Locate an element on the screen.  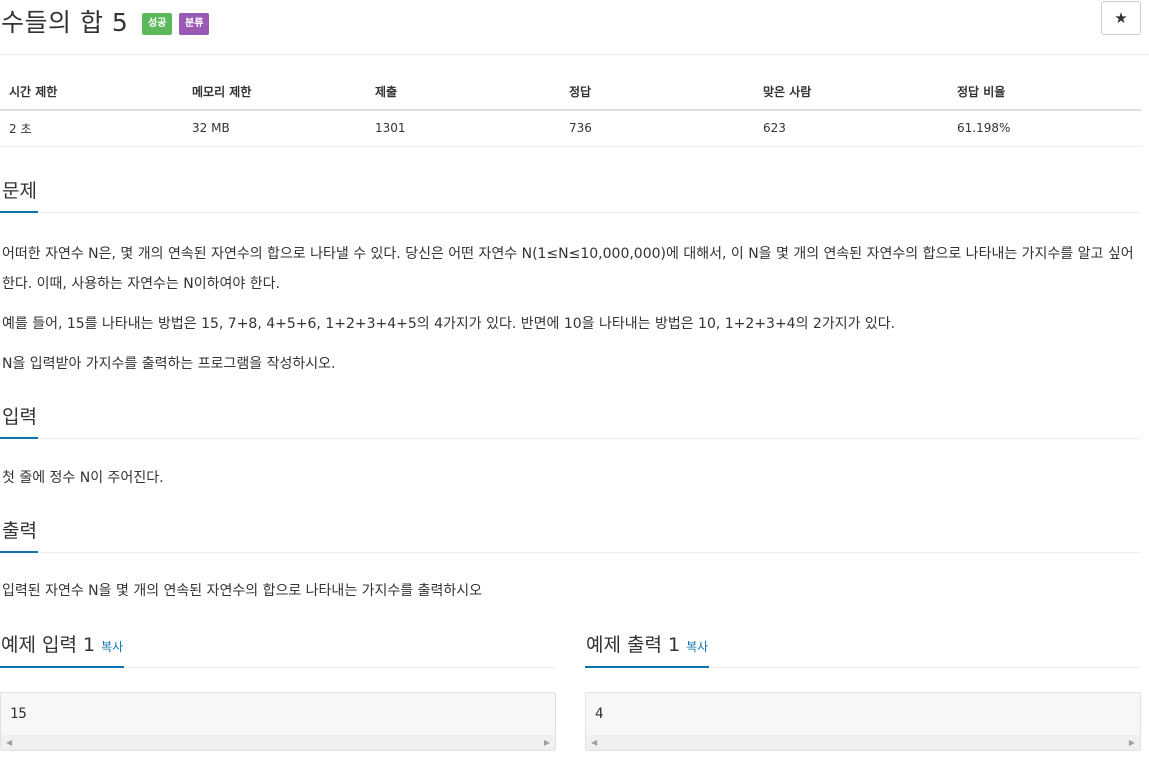
header-memory-limit: 메모리 제한 is located at coordinates (274, 92).